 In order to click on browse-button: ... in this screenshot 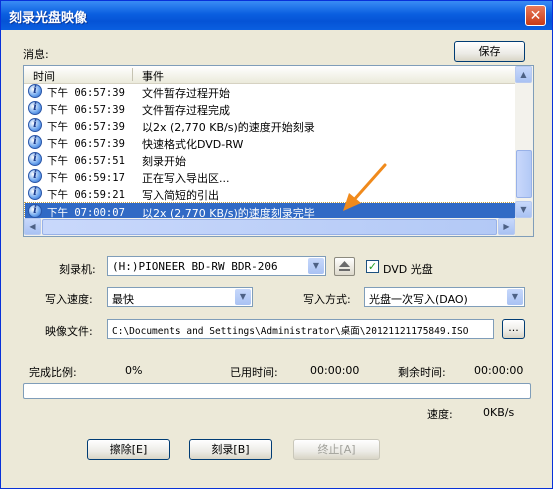, I will do `click(513, 329)`.